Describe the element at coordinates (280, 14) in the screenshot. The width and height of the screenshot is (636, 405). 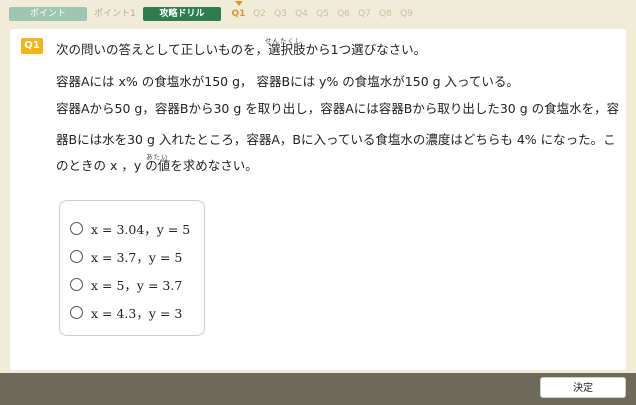
I see `question-nav-q3: Q3` at that location.